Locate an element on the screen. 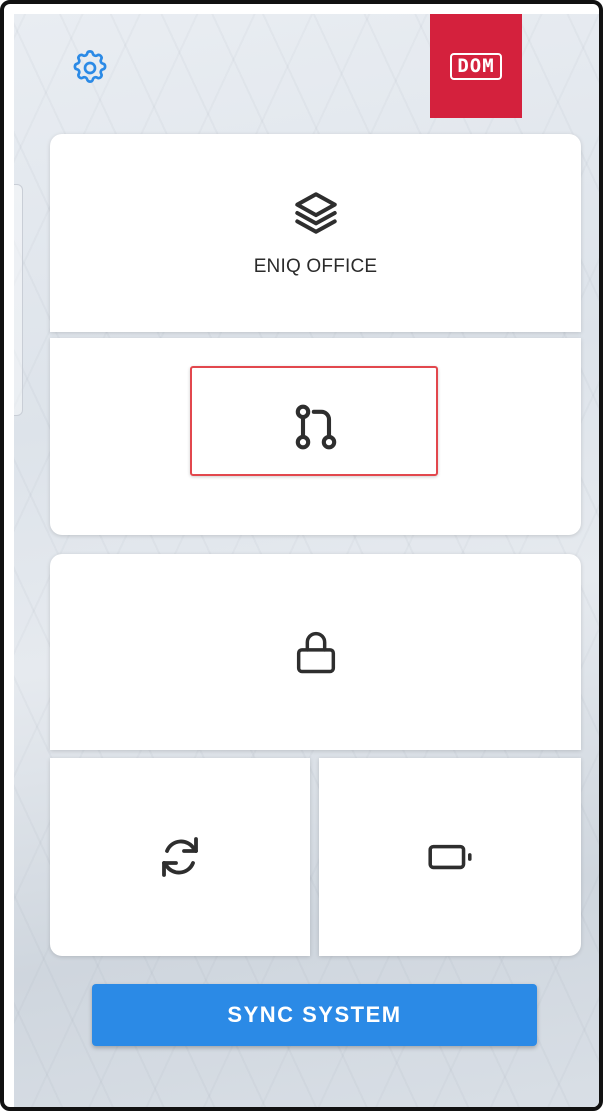  brand-logo: DOM is located at coordinates (476, 66).